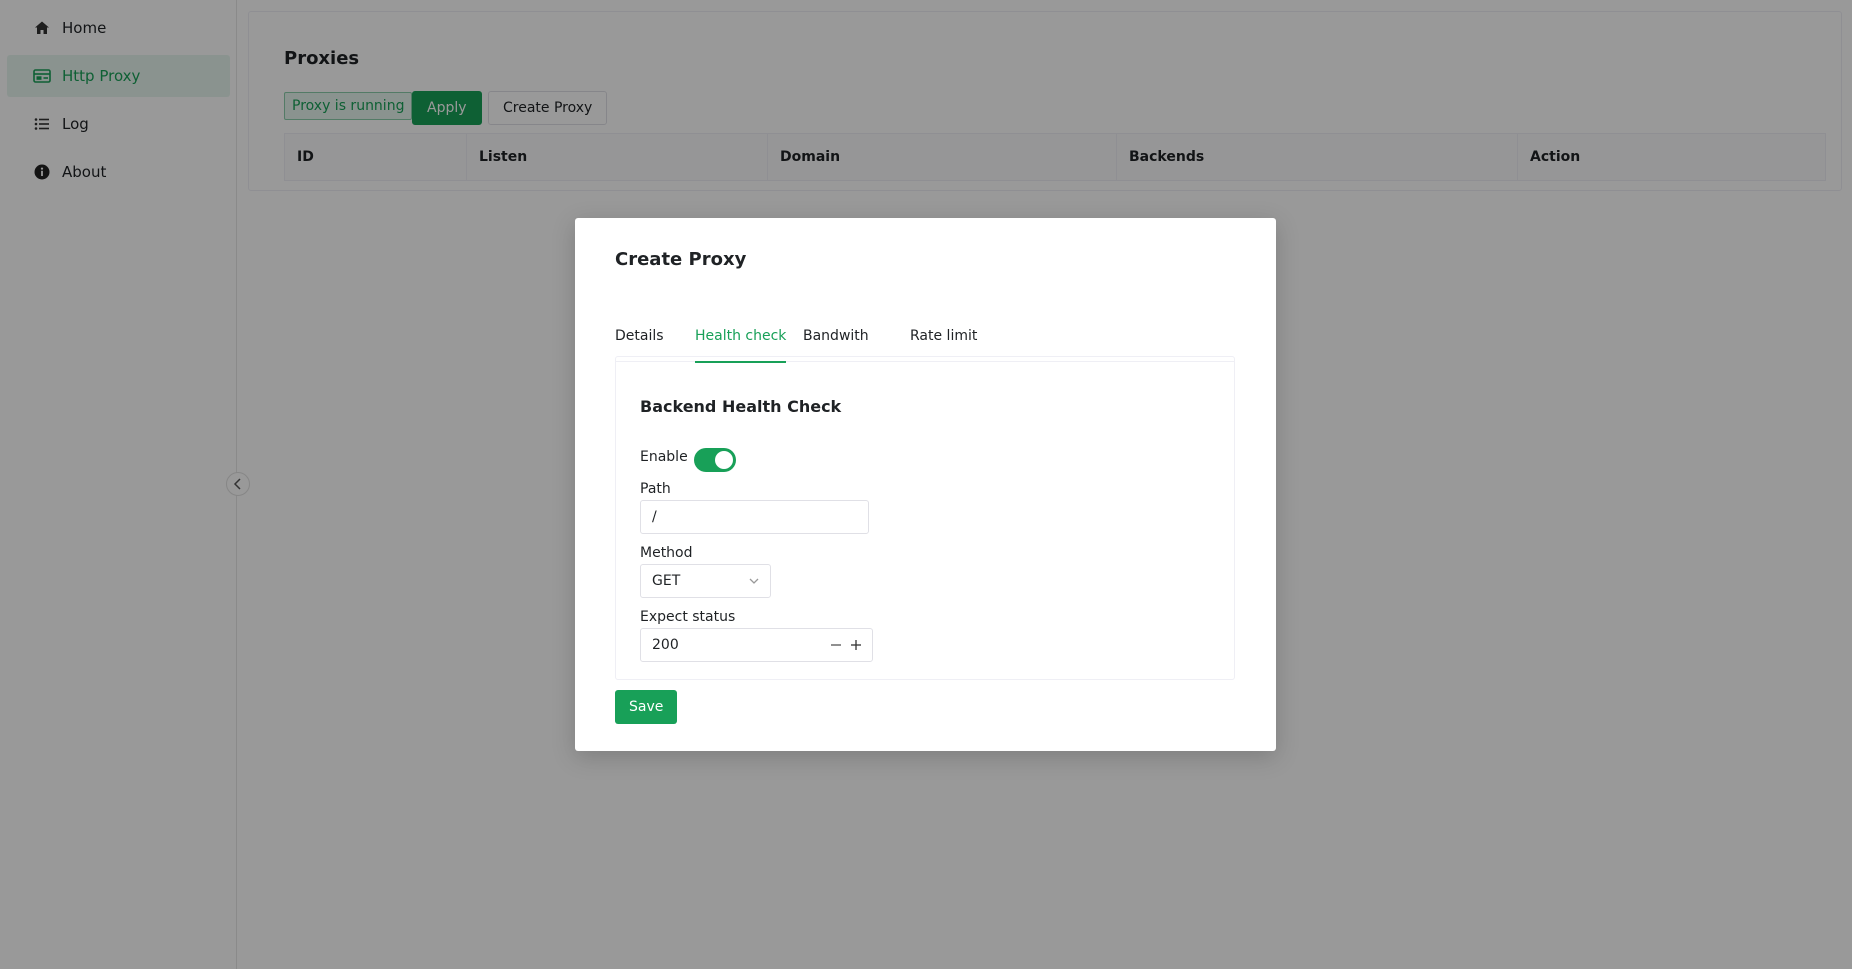 The height and width of the screenshot is (969, 1852). Describe the element at coordinates (655, 489) in the screenshot. I see `path-label: Path` at that location.